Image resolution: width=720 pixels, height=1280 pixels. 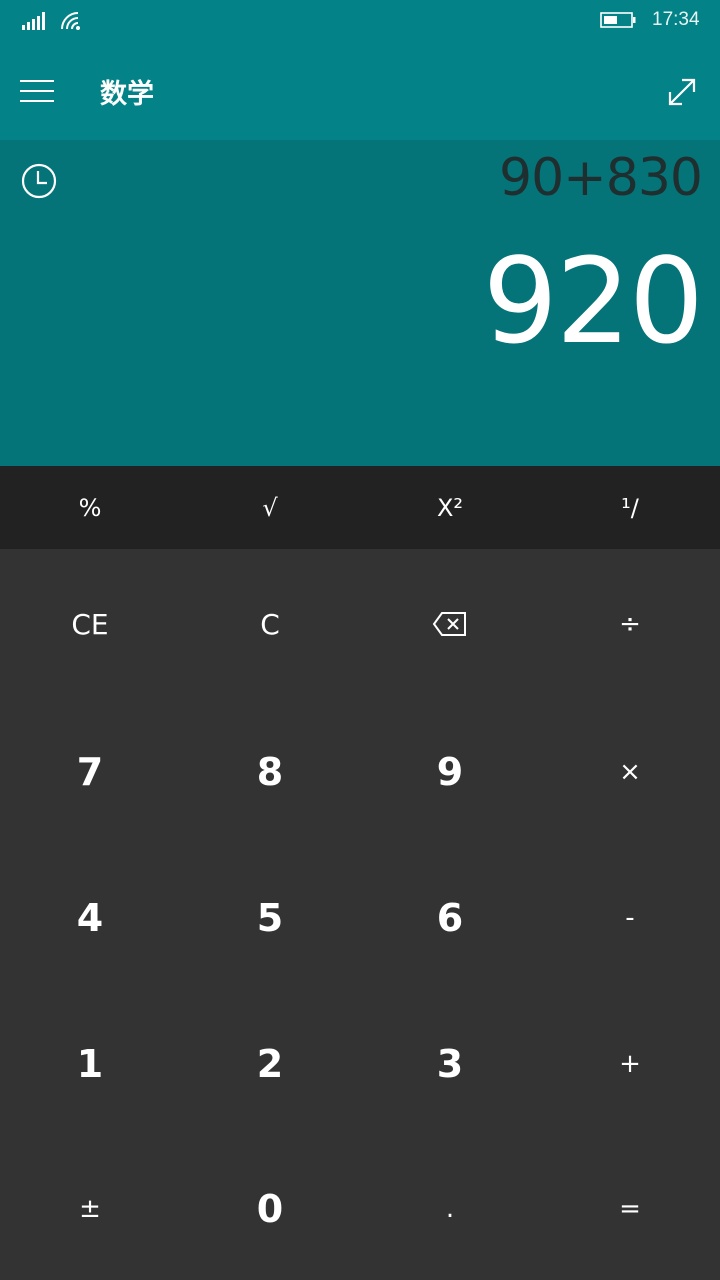 I want to click on plus-button: +, so click(x=630, y=1064).